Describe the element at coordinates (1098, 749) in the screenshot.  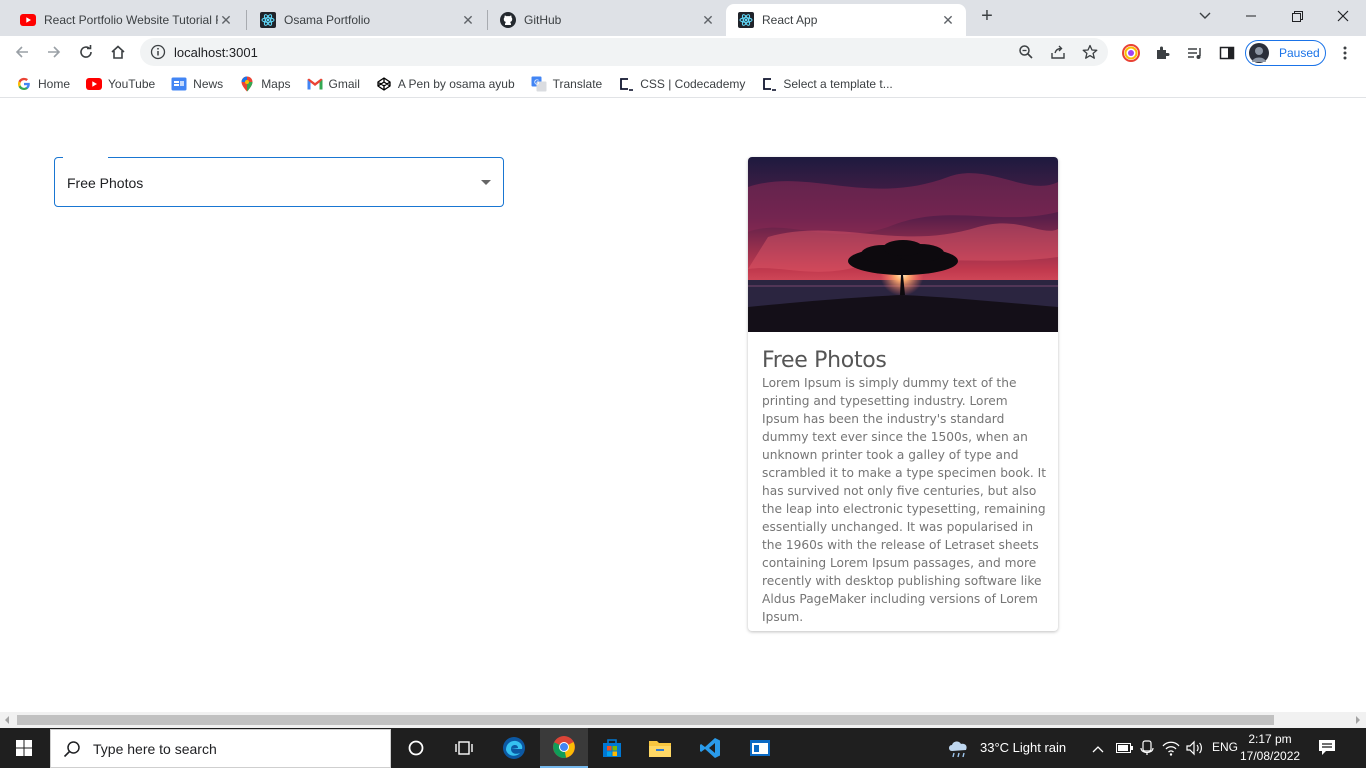
I see `show-hidden-icons-chevron-icon` at that location.